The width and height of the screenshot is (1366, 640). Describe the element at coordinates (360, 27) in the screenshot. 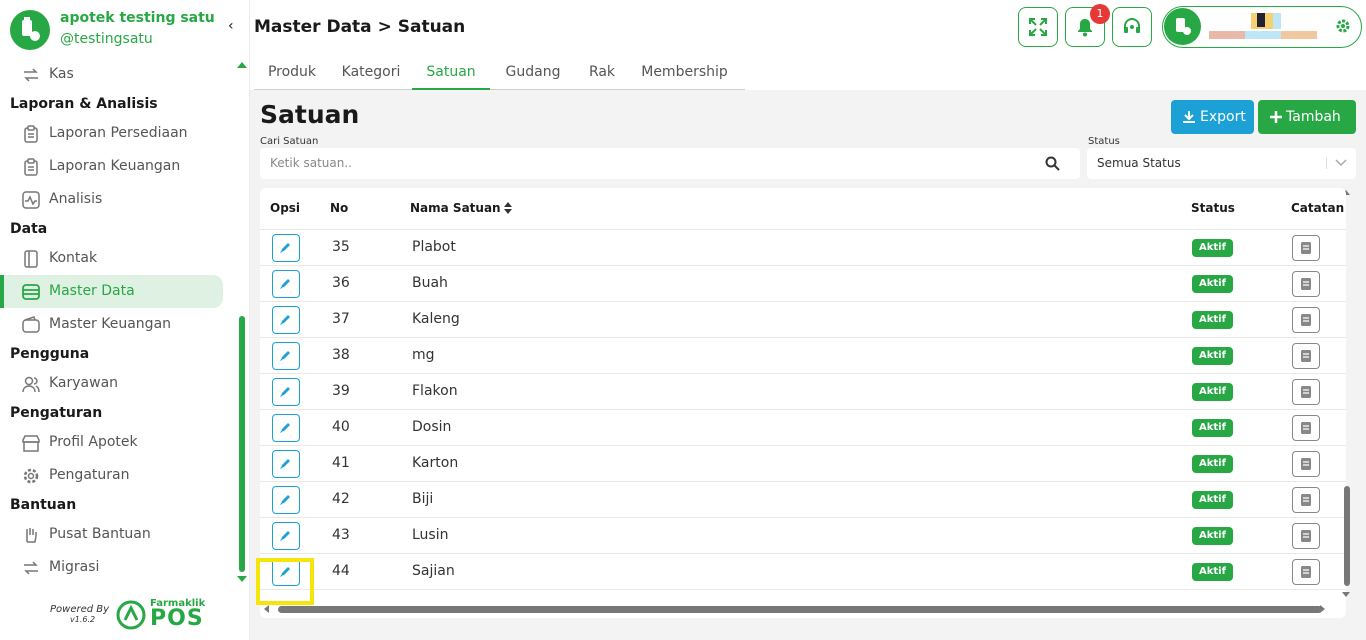

I see `page-title: Master Data > Satuan` at that location.